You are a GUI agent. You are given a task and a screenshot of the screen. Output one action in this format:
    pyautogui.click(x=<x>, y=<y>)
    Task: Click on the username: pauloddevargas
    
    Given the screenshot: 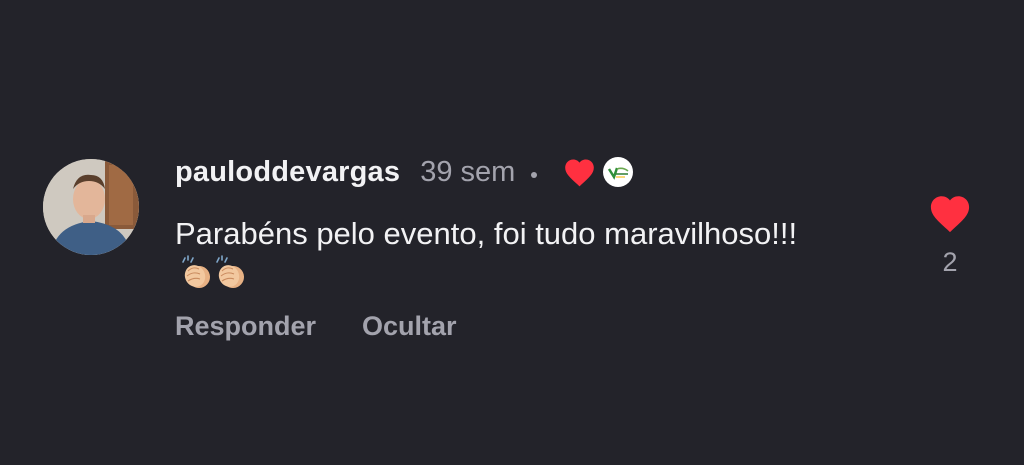 What is the action you would take?
    pyautogui.click(x=287, y=172)
    